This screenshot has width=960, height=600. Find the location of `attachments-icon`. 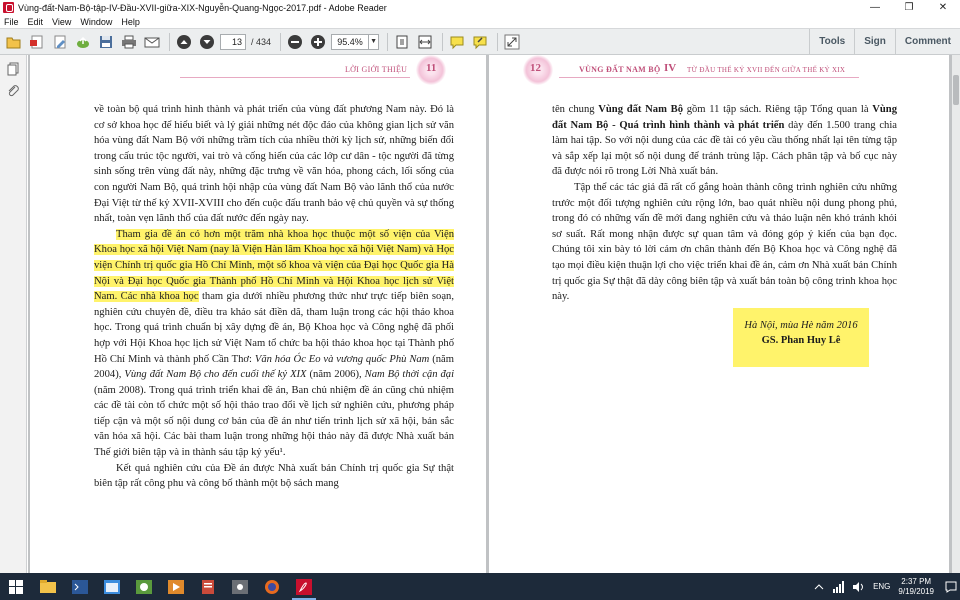

attachments-icon is located at coordinates (13, 91).